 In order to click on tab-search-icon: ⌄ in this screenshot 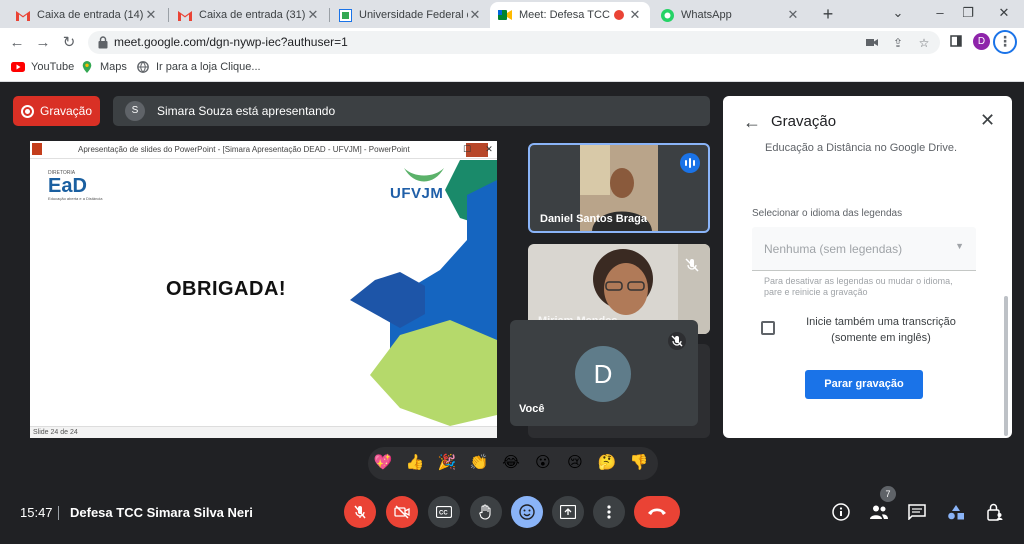, I will do `click(898, 13)`.